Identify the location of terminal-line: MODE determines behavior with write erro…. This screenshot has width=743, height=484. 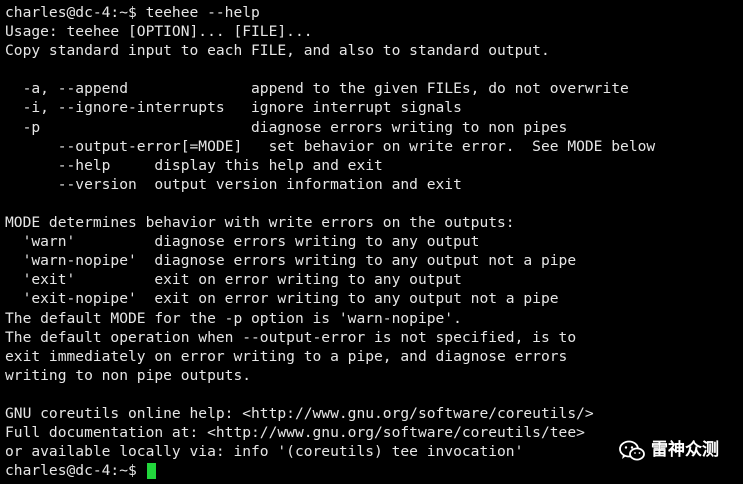
(260, 223).